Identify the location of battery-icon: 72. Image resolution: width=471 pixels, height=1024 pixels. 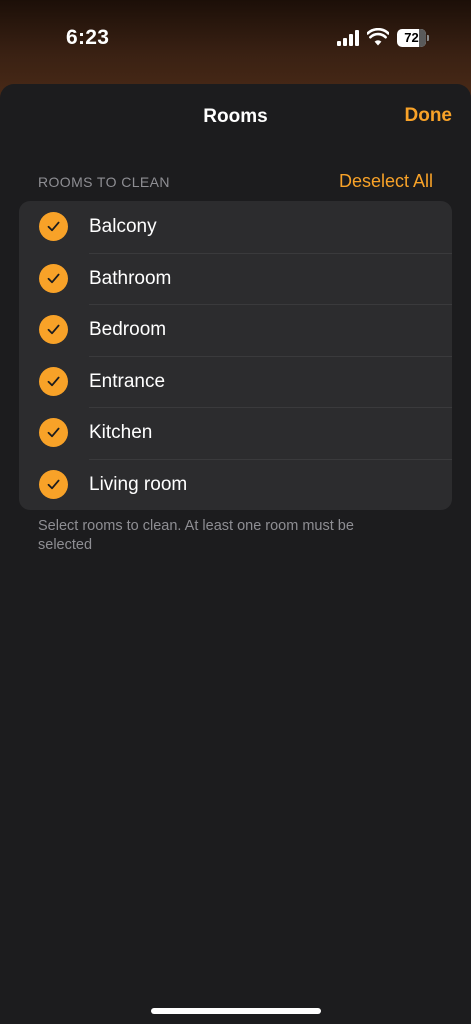
(413, 38).